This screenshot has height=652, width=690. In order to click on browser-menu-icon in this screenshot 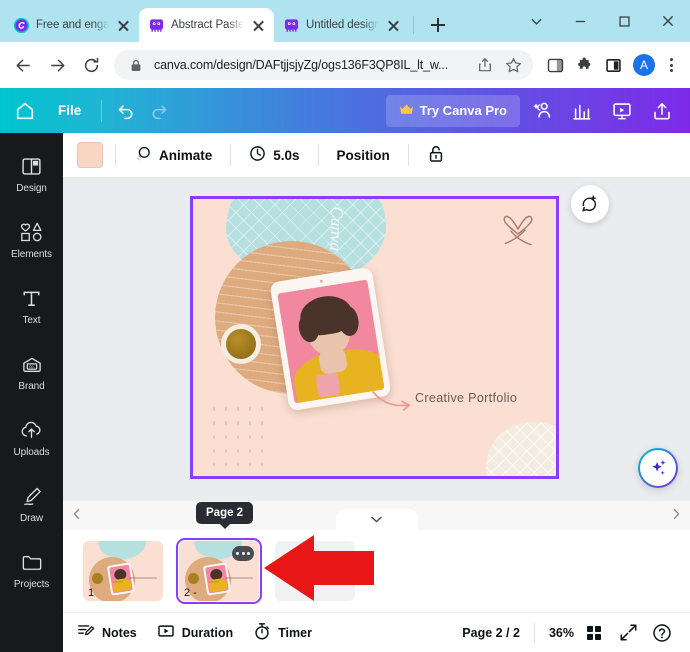, I will do `click(671, 65)`.